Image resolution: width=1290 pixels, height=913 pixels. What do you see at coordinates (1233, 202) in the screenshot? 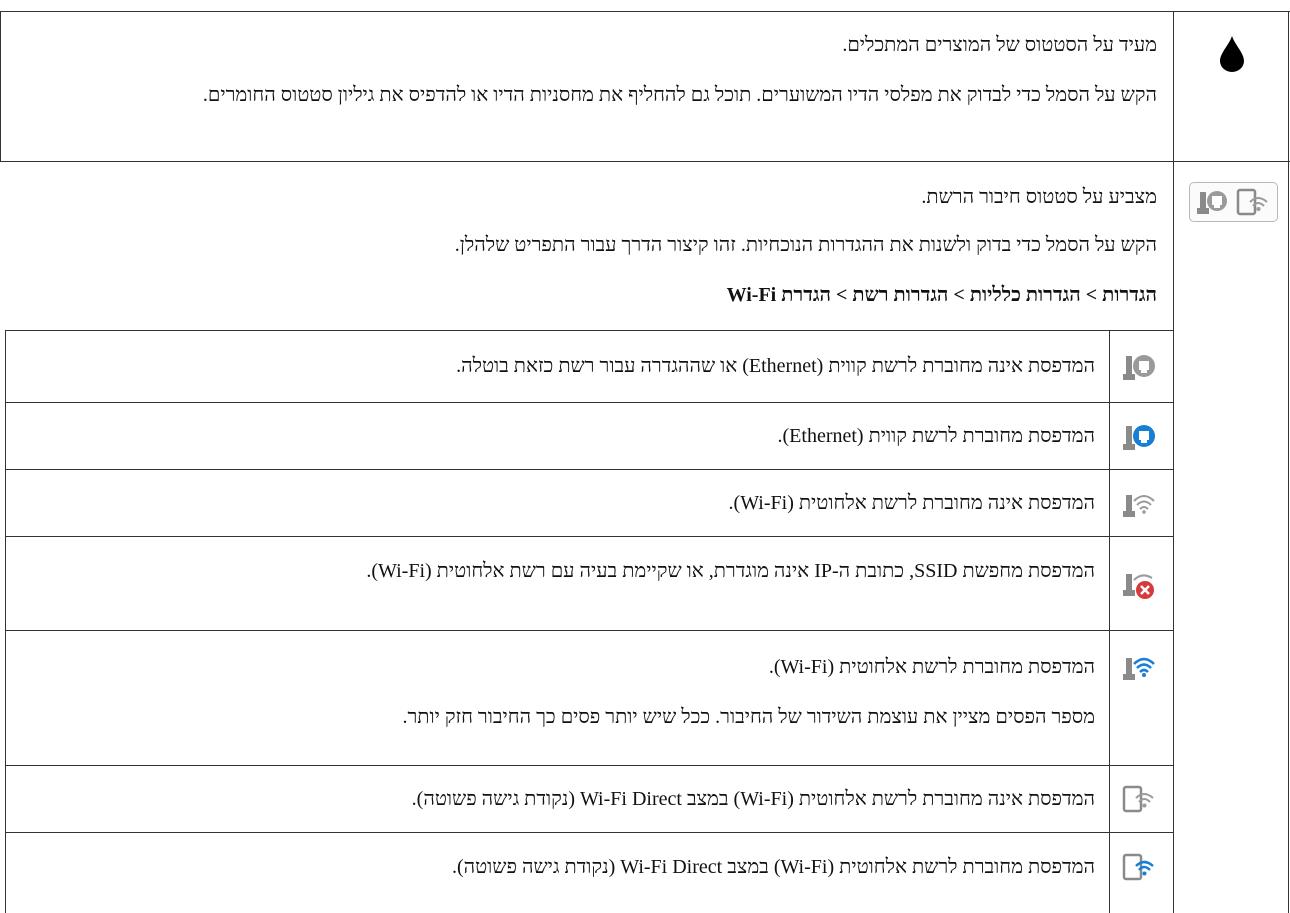
I see `network-status-icon-group` at bounding box center [1233, 202].